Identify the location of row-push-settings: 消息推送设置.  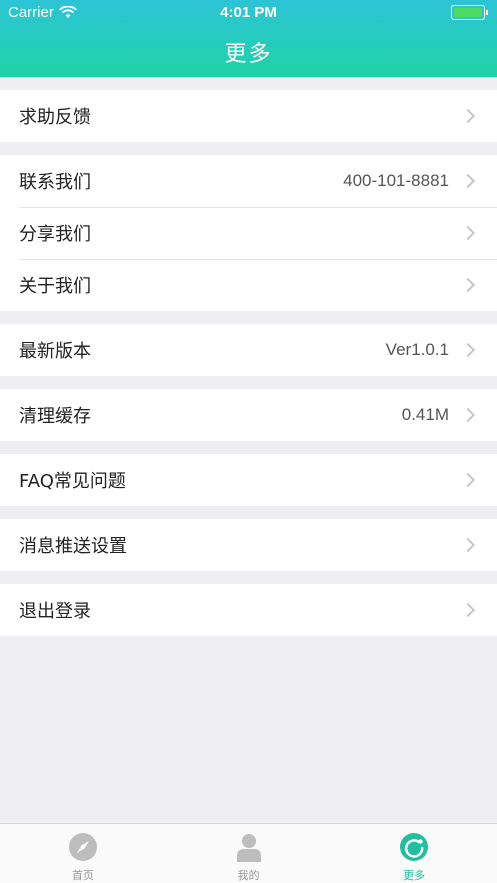
(248, 545).